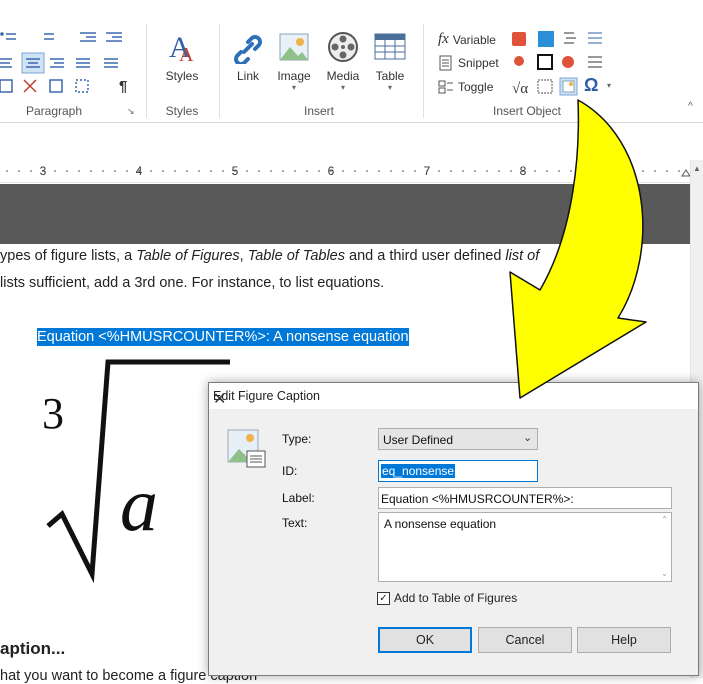 The width and height of the screenshot is (703, 684). Describe the element at coordinates (56, 86) in the screenshot. I see `borders-icon` at that location.